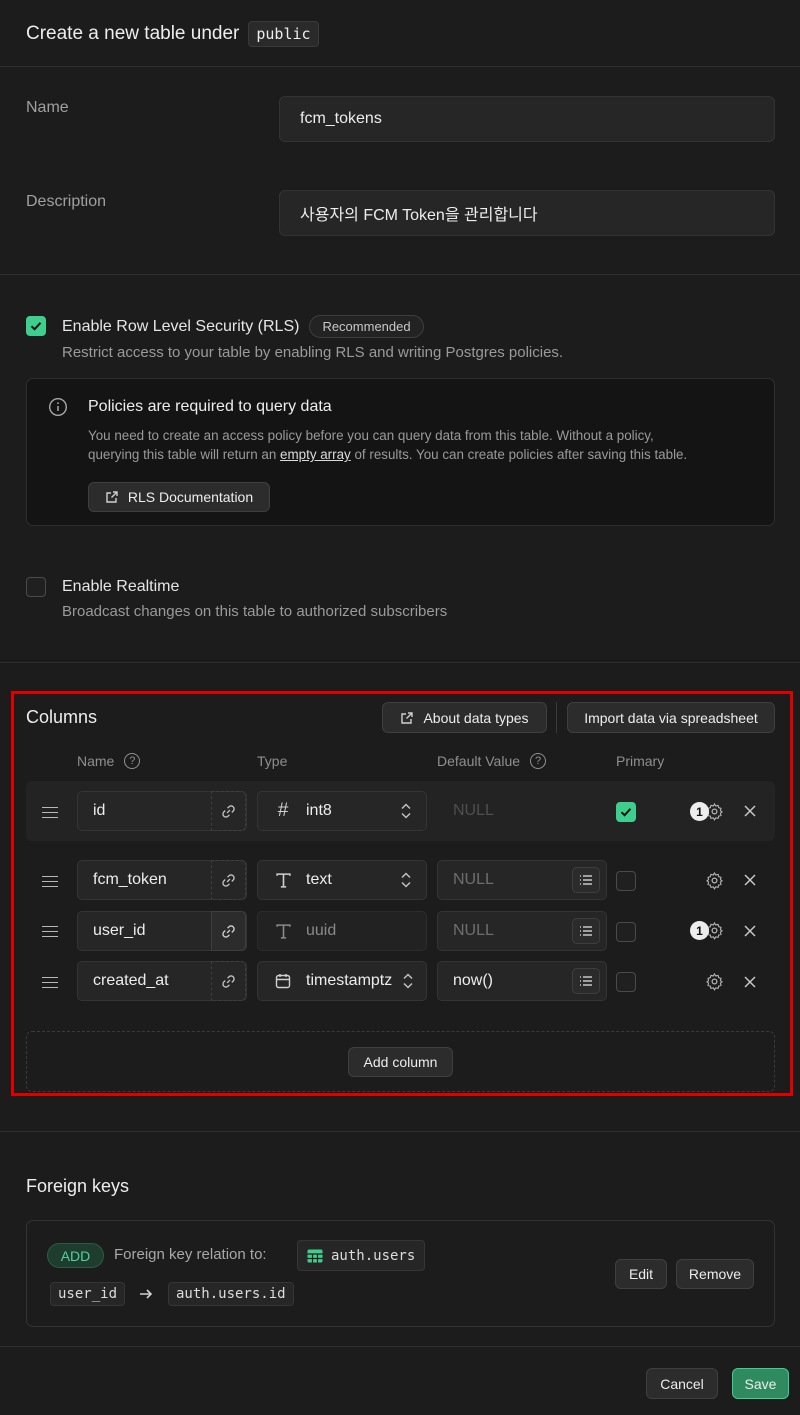 The image size is (800, 1415). What do you see at coordinates (283, 34) in the screenshot?
I see `schema-chip: public` at bounding box center [283, 34].